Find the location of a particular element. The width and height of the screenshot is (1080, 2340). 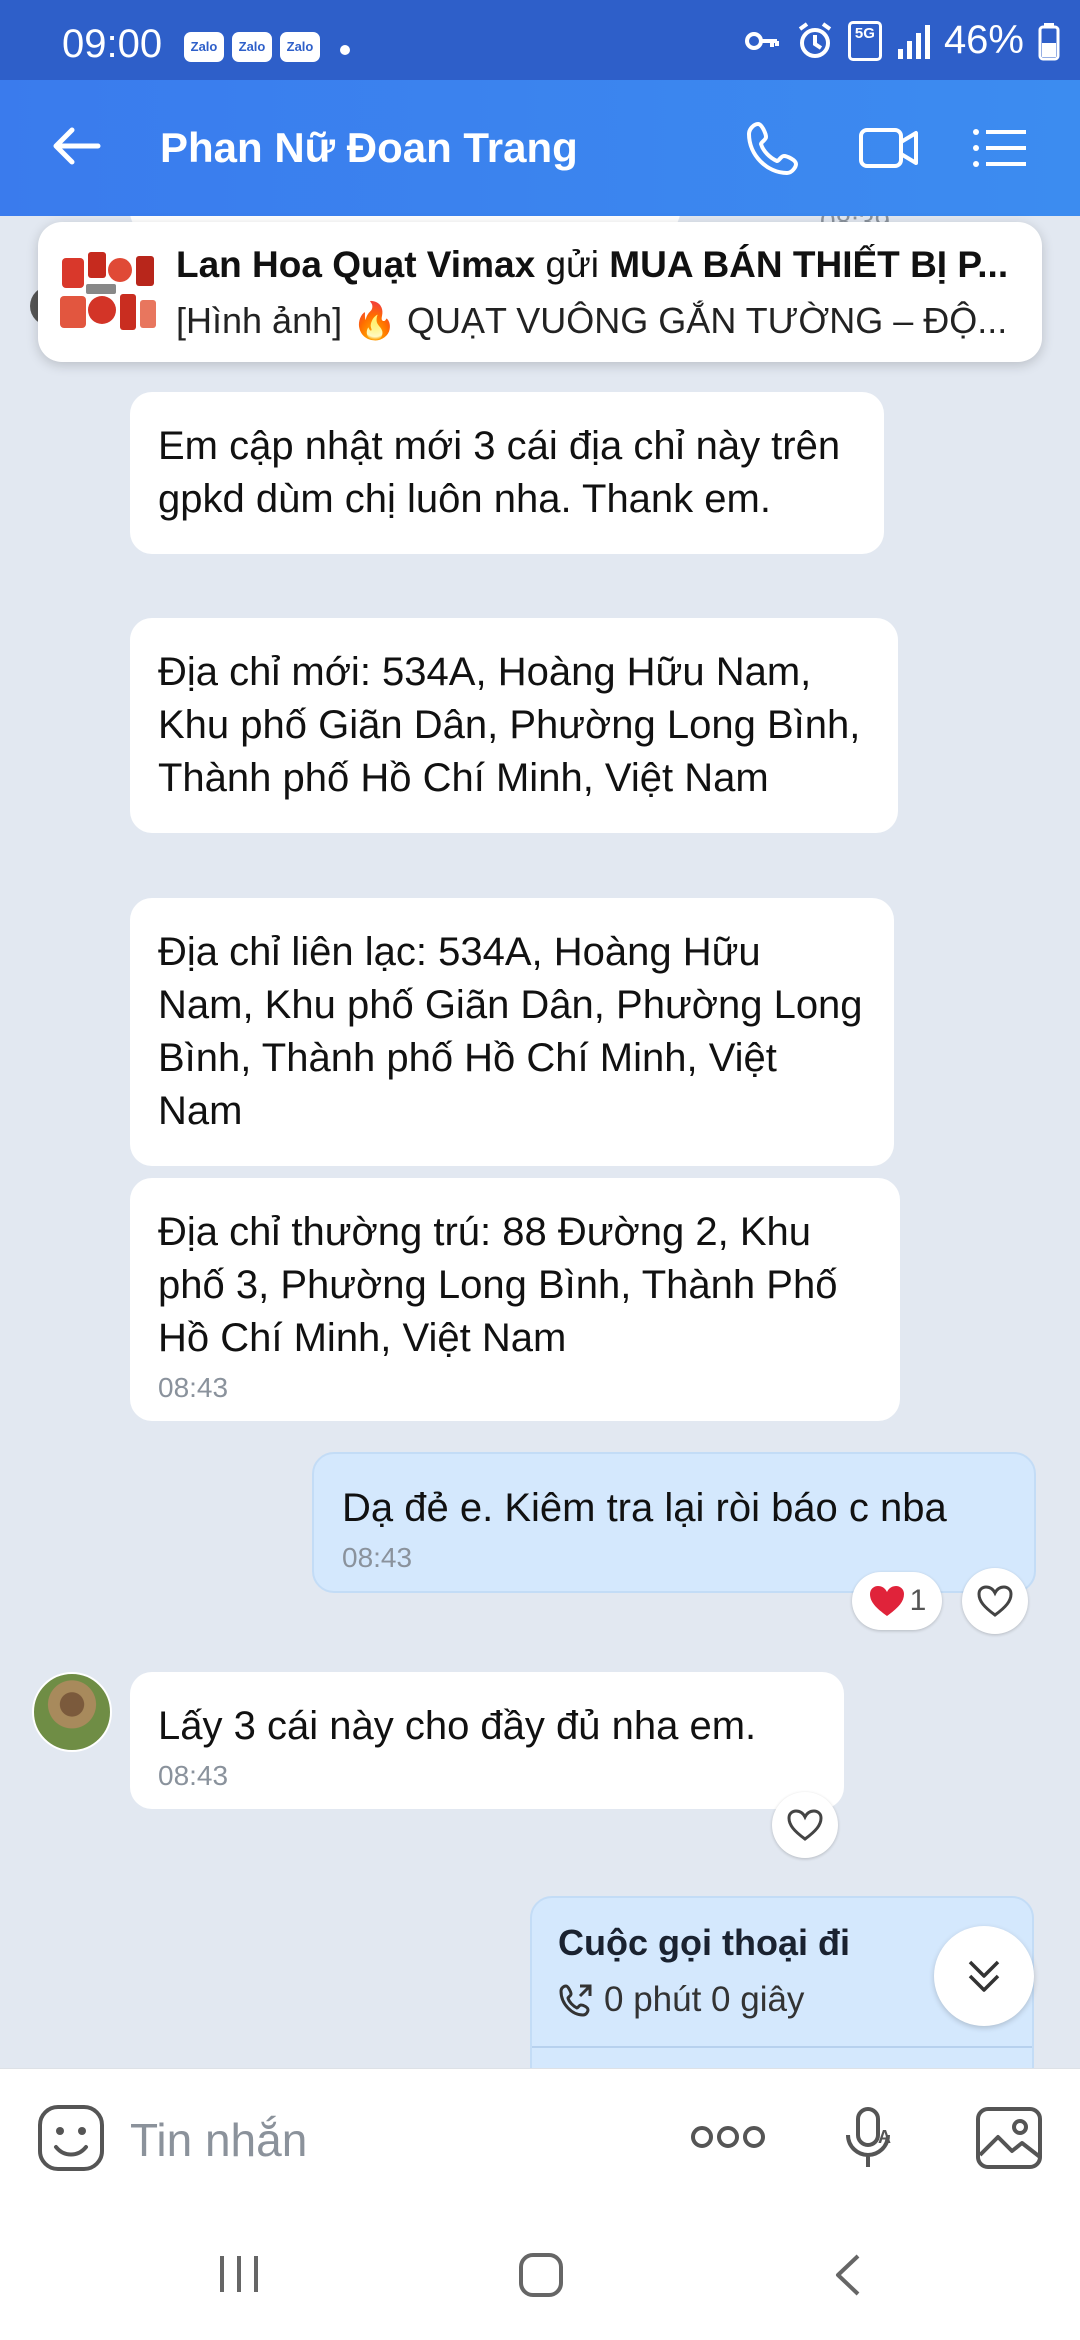

chat-header: Phan Nữ Đoan Trang is located at coordinates (540, 148).